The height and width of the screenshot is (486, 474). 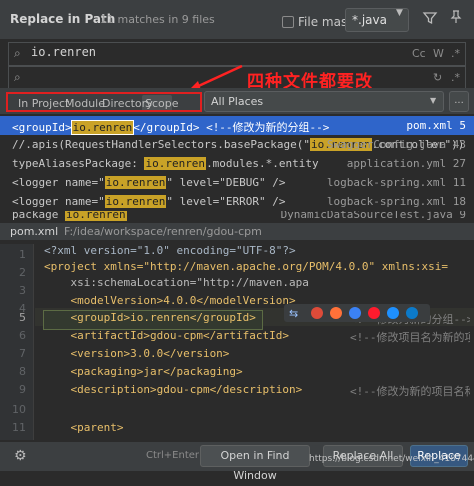 I want to click on code-line: xsi:schemaLocation="http://maven.apa, so click(x=176, y=282).